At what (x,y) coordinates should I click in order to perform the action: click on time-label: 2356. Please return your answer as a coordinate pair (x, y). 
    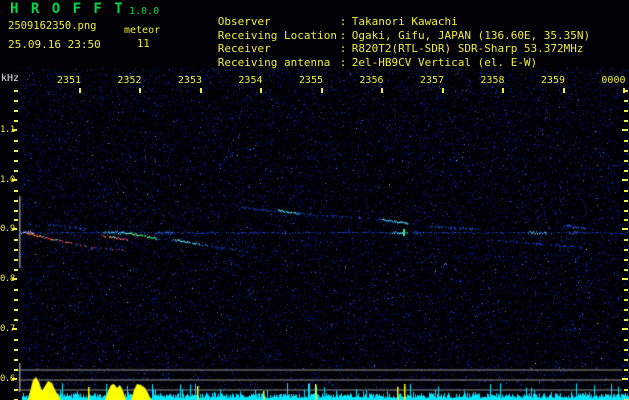
    Looking at the image, I should click on (371, 80).